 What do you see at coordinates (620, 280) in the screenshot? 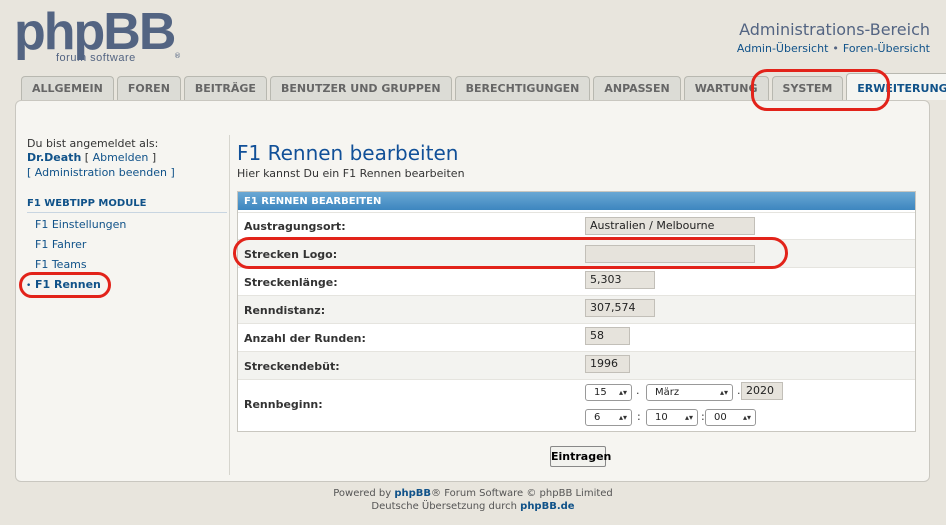
I see `length-input: 5,303` at bounding box center [620, 280].